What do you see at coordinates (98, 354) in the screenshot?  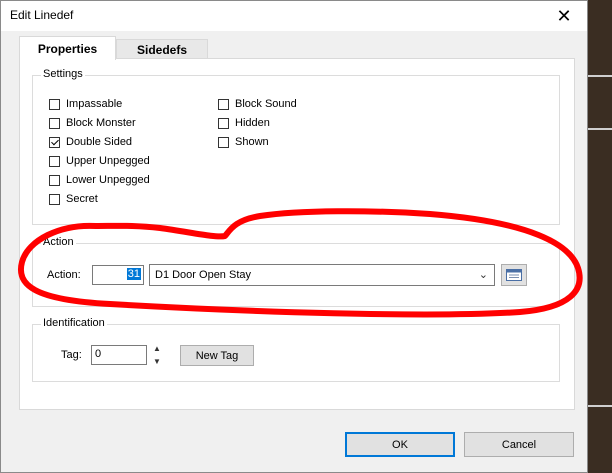 I see `tag-value: 0` at bounding box center [98, 354].